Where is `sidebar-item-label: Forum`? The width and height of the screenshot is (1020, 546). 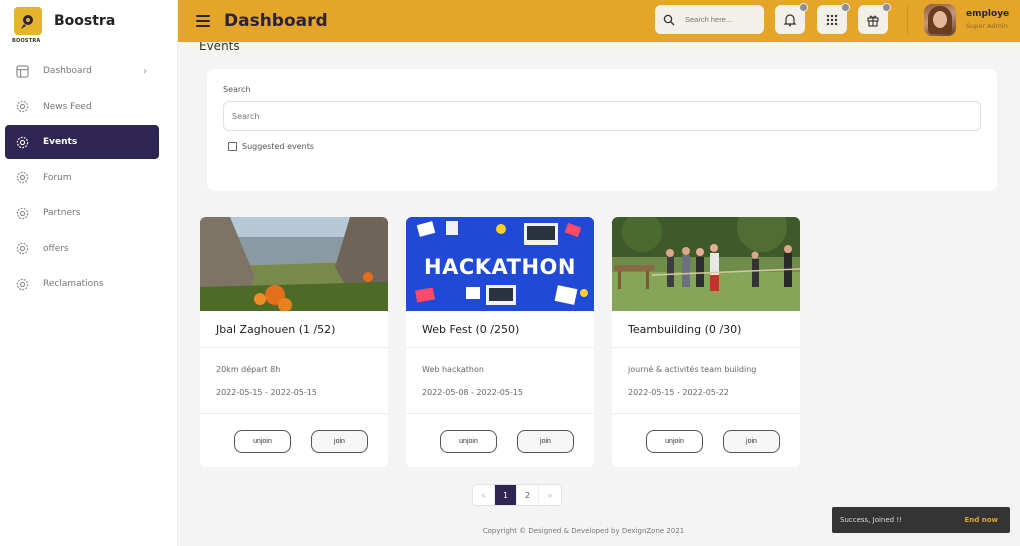
sidebar-item-label: Forum is located at coordinates (57, 177).